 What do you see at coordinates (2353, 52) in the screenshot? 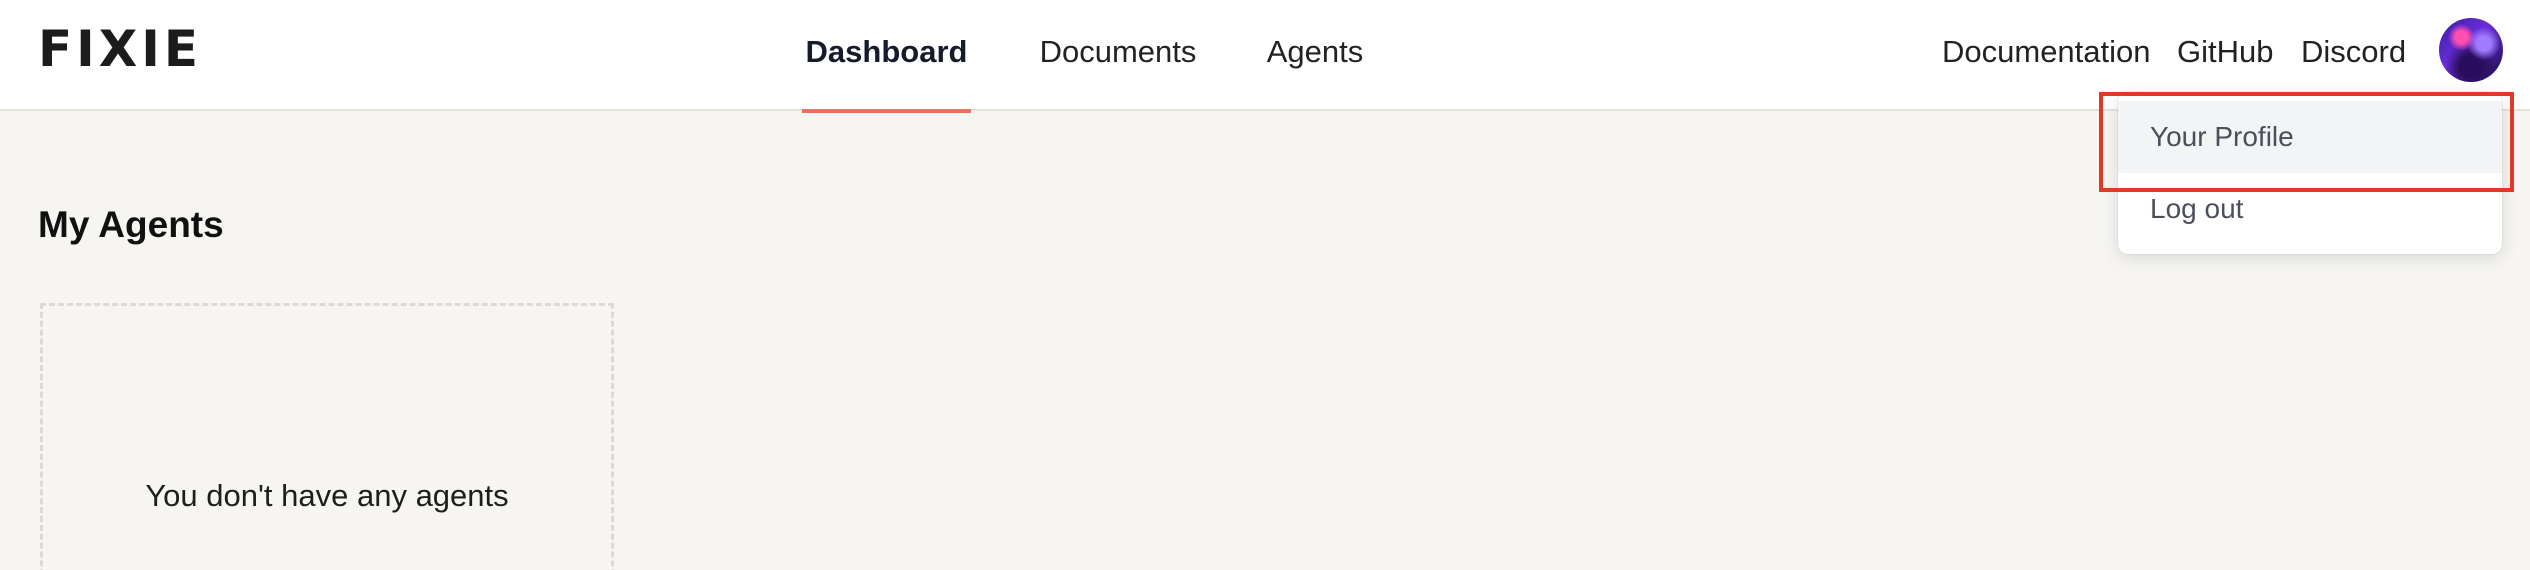
I see `discord-link: Discord` at bounding box center [2353, 52].